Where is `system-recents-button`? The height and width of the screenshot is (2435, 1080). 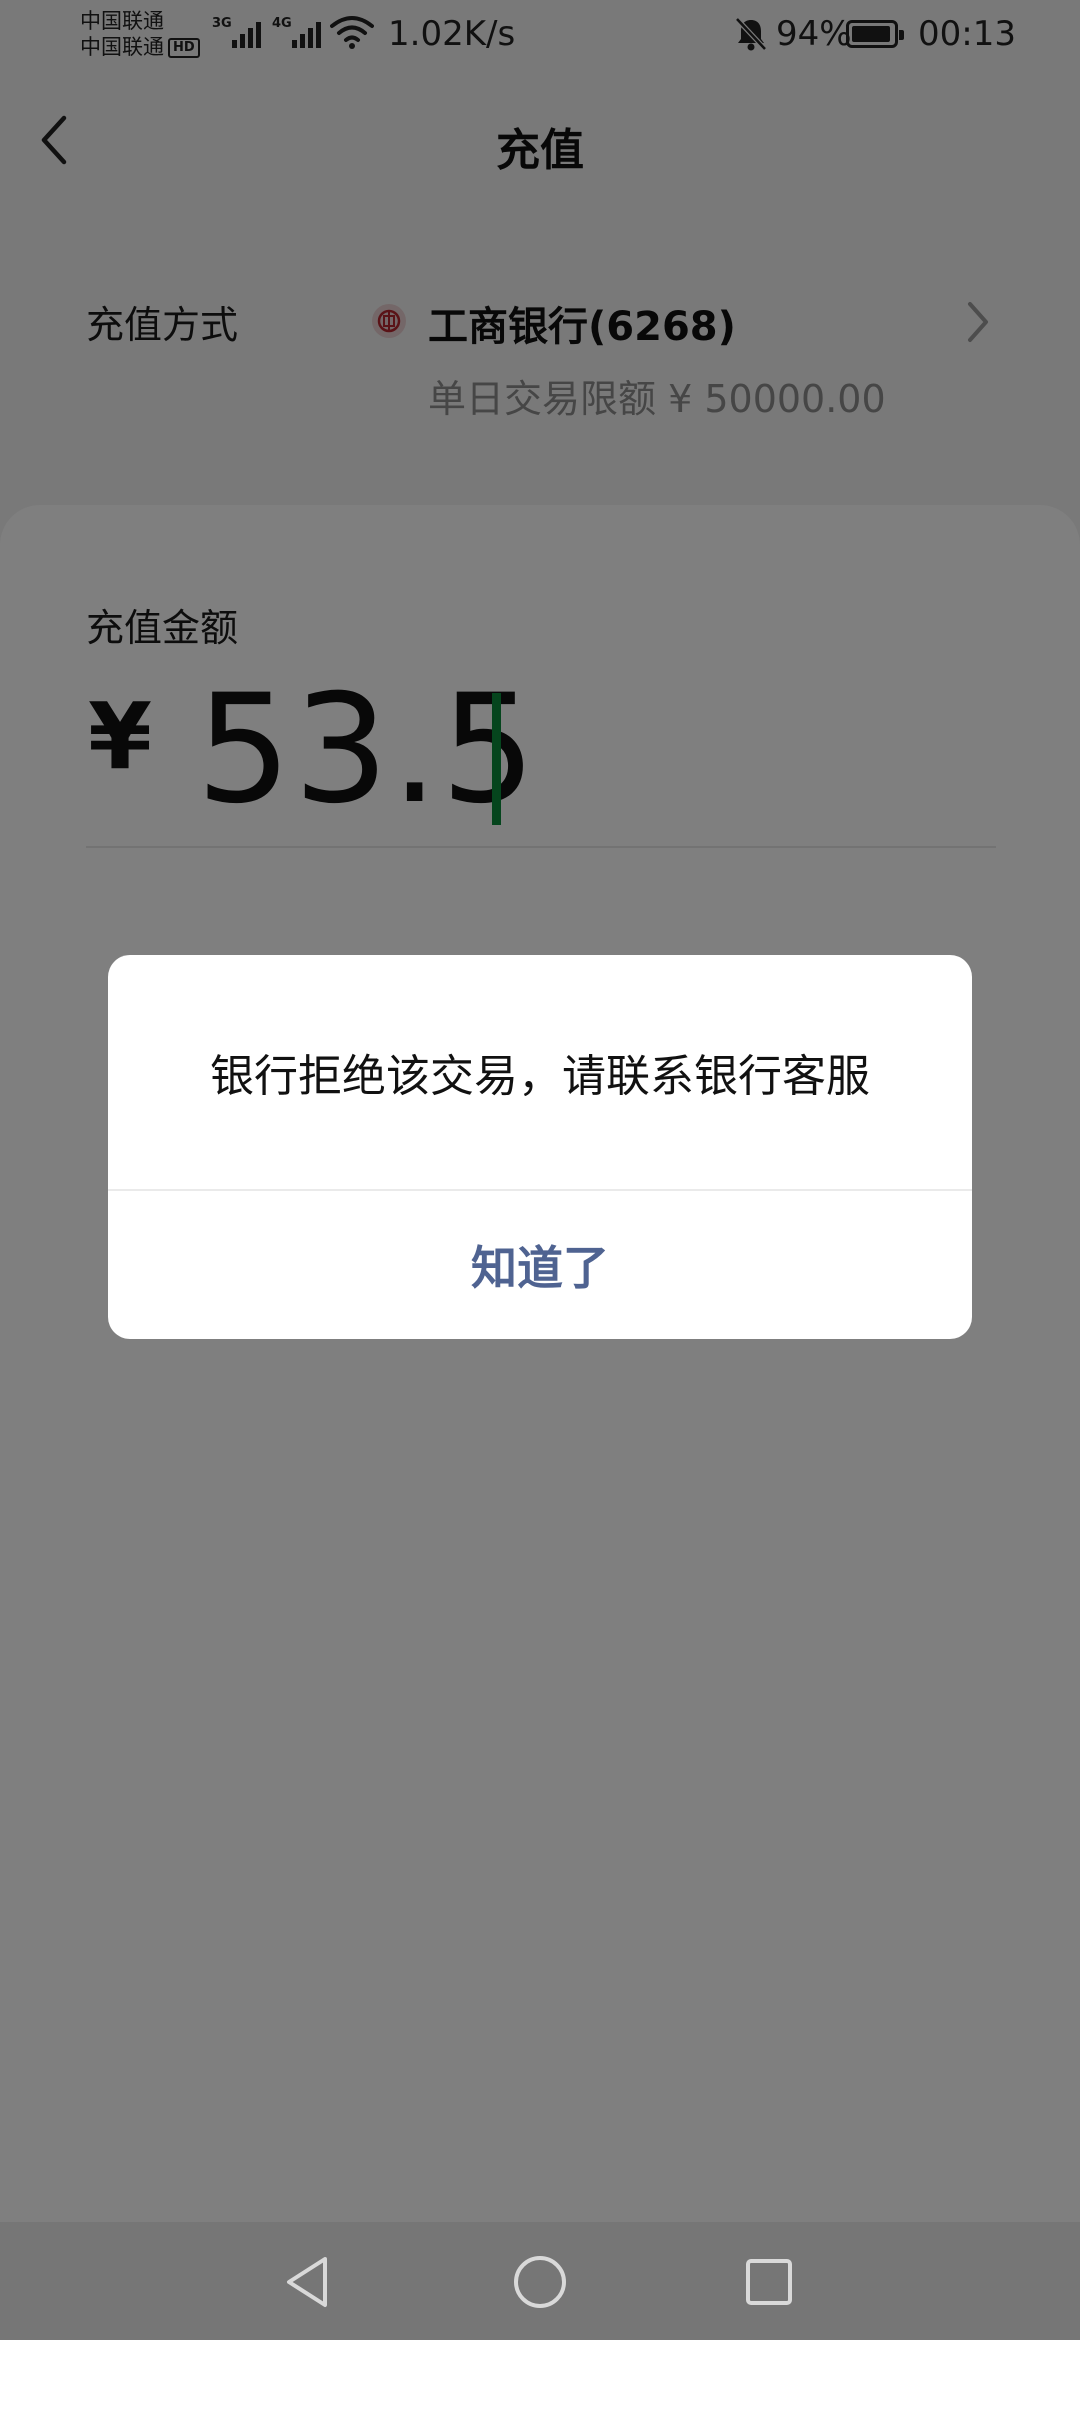
system-recents-button is located at coordinates (769, 2282).